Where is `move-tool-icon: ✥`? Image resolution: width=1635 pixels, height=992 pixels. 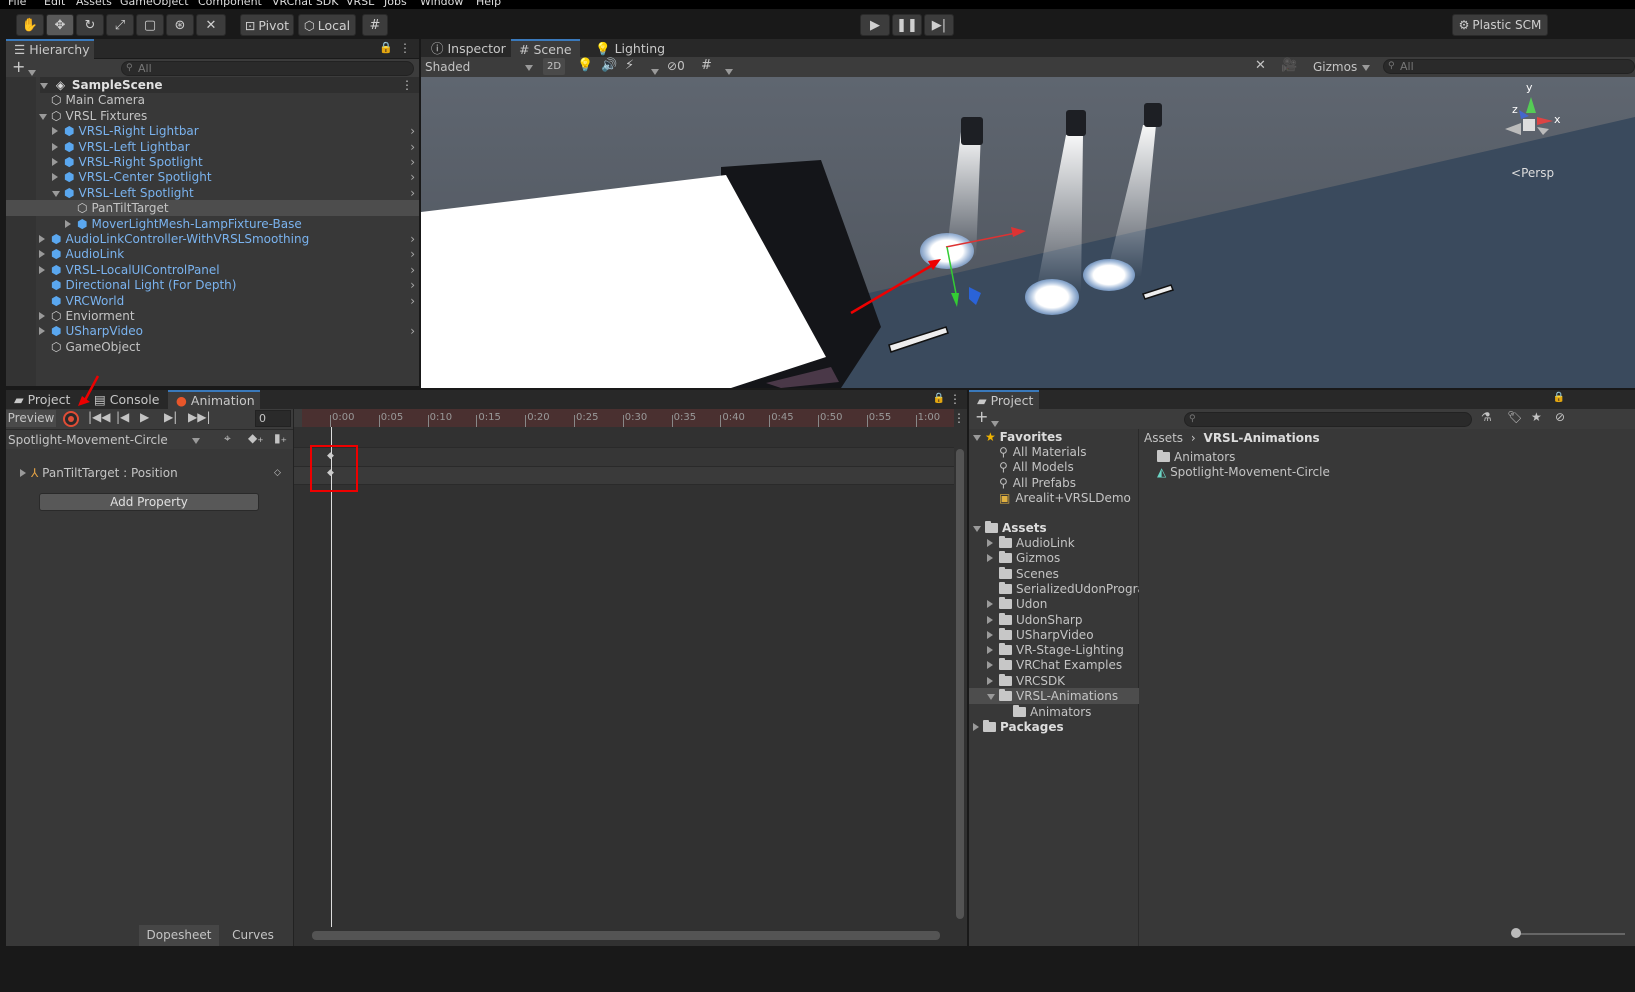
move-tool-icon: ✥ is located at coordinates (60, 25).